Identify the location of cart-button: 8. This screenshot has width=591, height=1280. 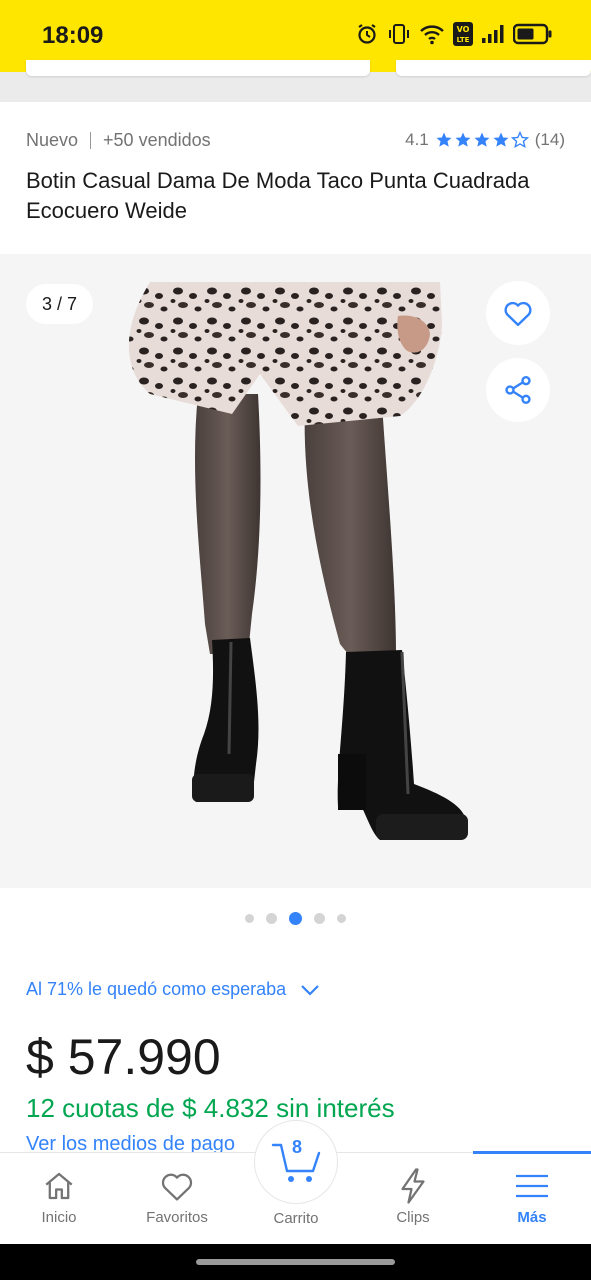
(296, 1162).